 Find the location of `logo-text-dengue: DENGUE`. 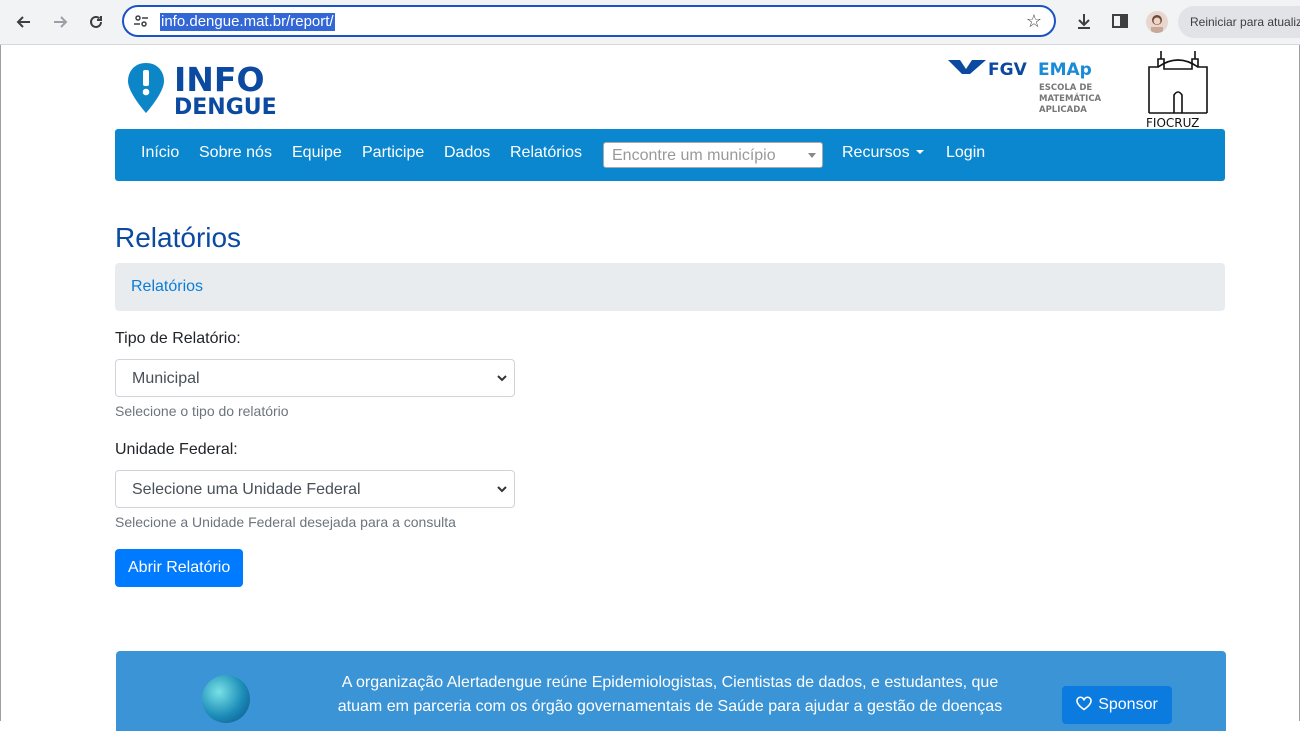

logo-text-dengue: DENGUE is located at coordinates (225, 107).